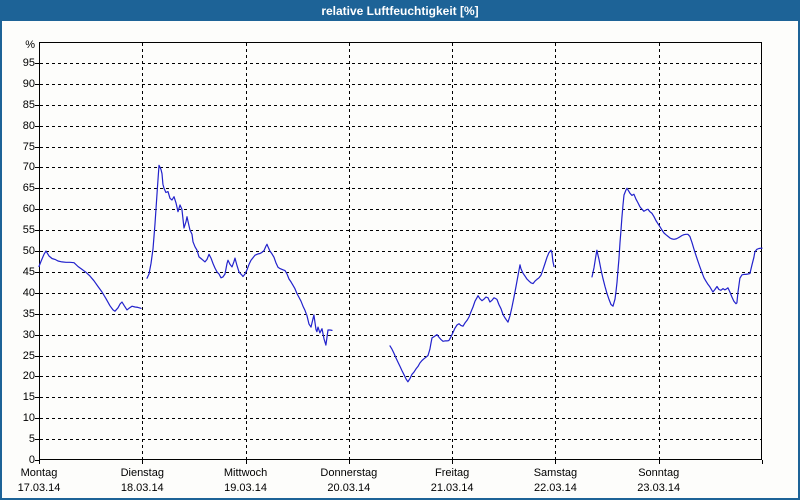 This screenshot has height=500, width=800. Describe the element at coordinates (28, 188) in the screenshot. I see `y-axis-label: 65` at that location.